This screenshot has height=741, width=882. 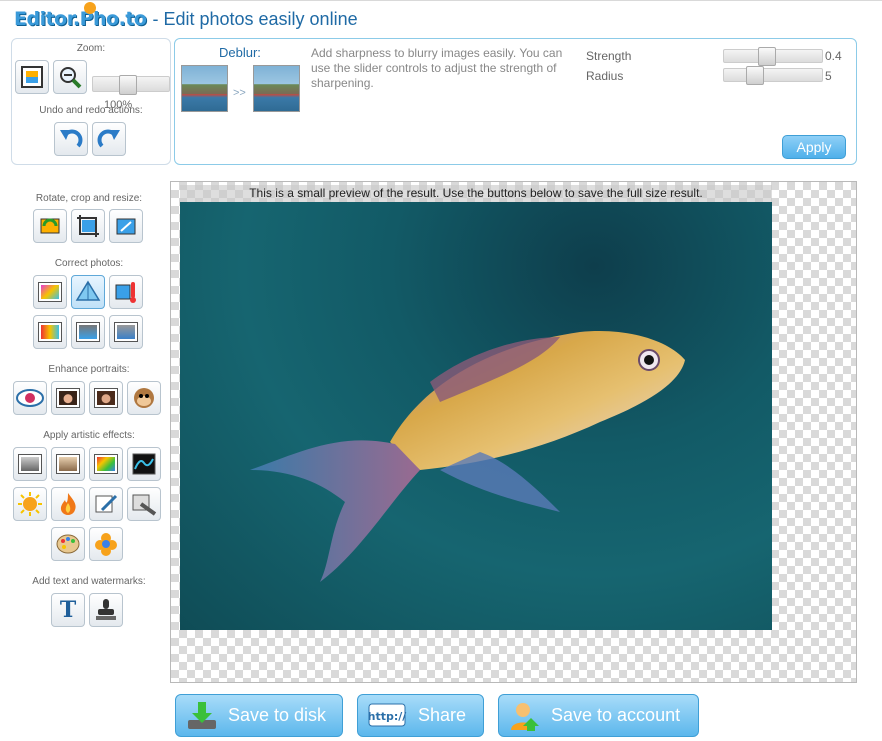 What do you see at coordinates (277, 715) in the screenshot?
I see `save-to-disk-label: Save to disk` at bounding box center [277, 715].